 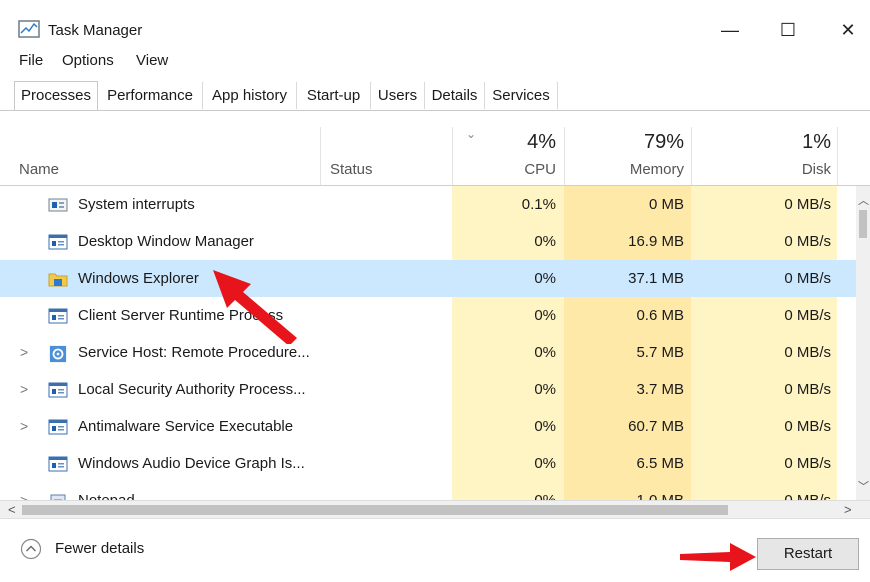 What do you see at coordinates (788, 30) in the screenshot?
I see `maximize-button: ☐` at bounding box center [788, 30].